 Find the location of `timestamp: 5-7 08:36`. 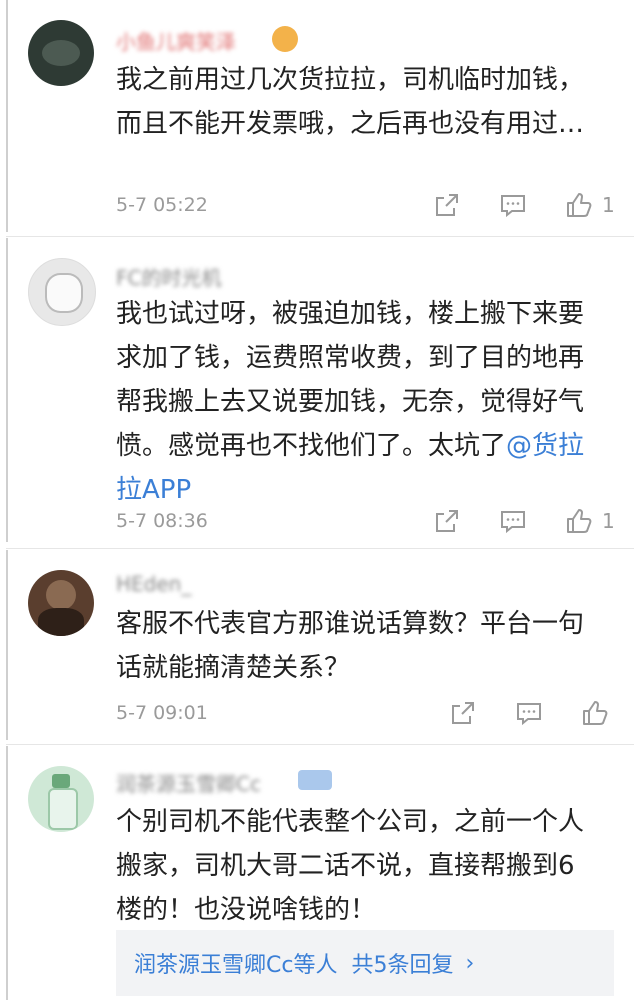

timestamp: 5-7 08:36 is located at coordinates (162, 521).